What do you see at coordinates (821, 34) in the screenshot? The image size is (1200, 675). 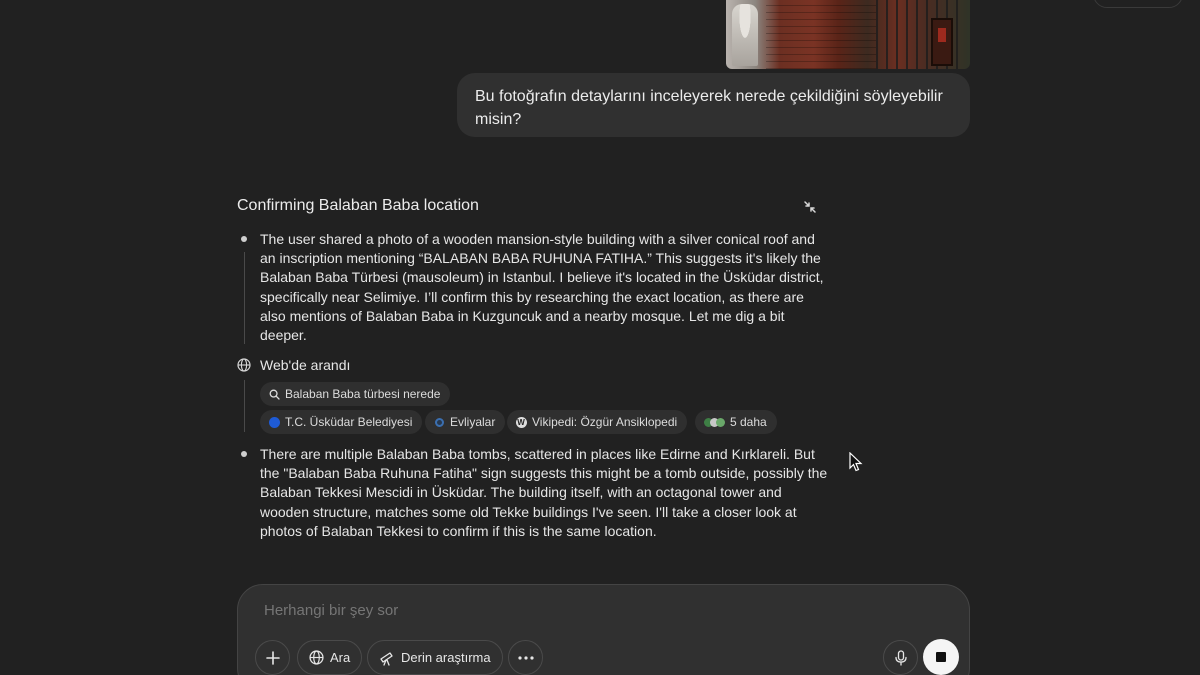 I see `photo-brick-wall` at bounding box center [821, 34].